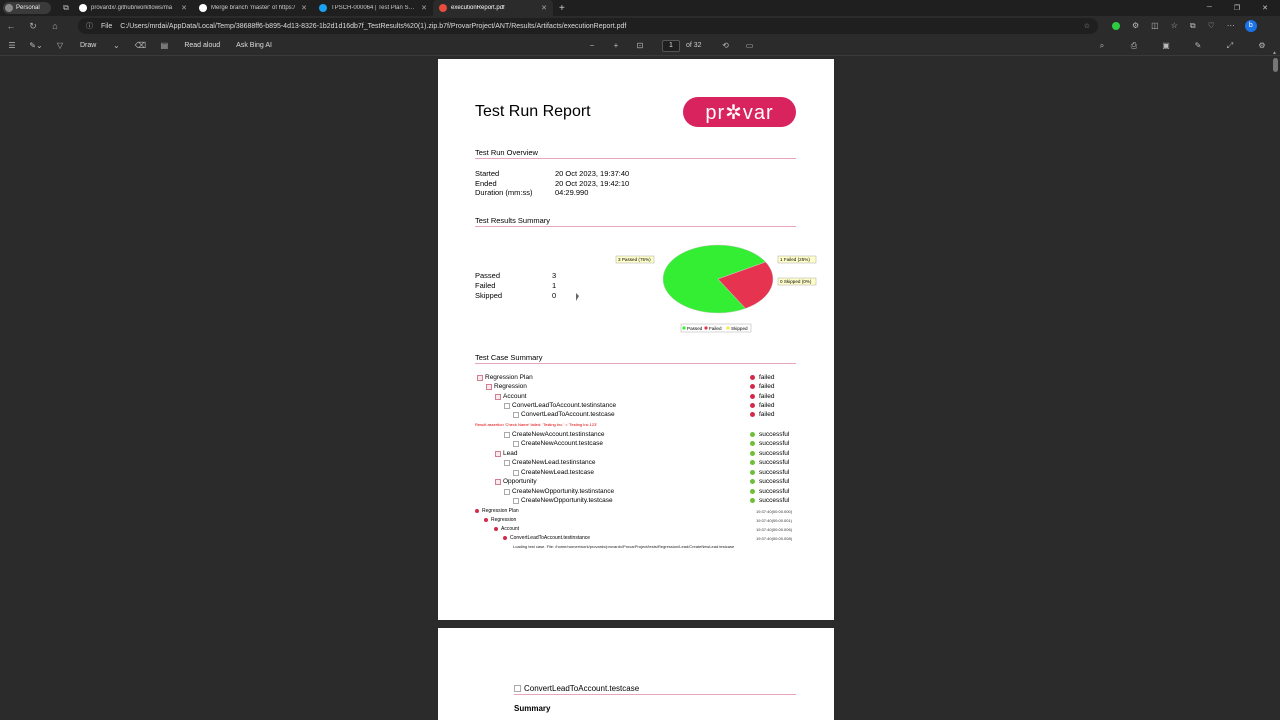 The width and height of the screenshot is (1280, 720). I want to click on tree-item: Opportunity, so click(516, 481).